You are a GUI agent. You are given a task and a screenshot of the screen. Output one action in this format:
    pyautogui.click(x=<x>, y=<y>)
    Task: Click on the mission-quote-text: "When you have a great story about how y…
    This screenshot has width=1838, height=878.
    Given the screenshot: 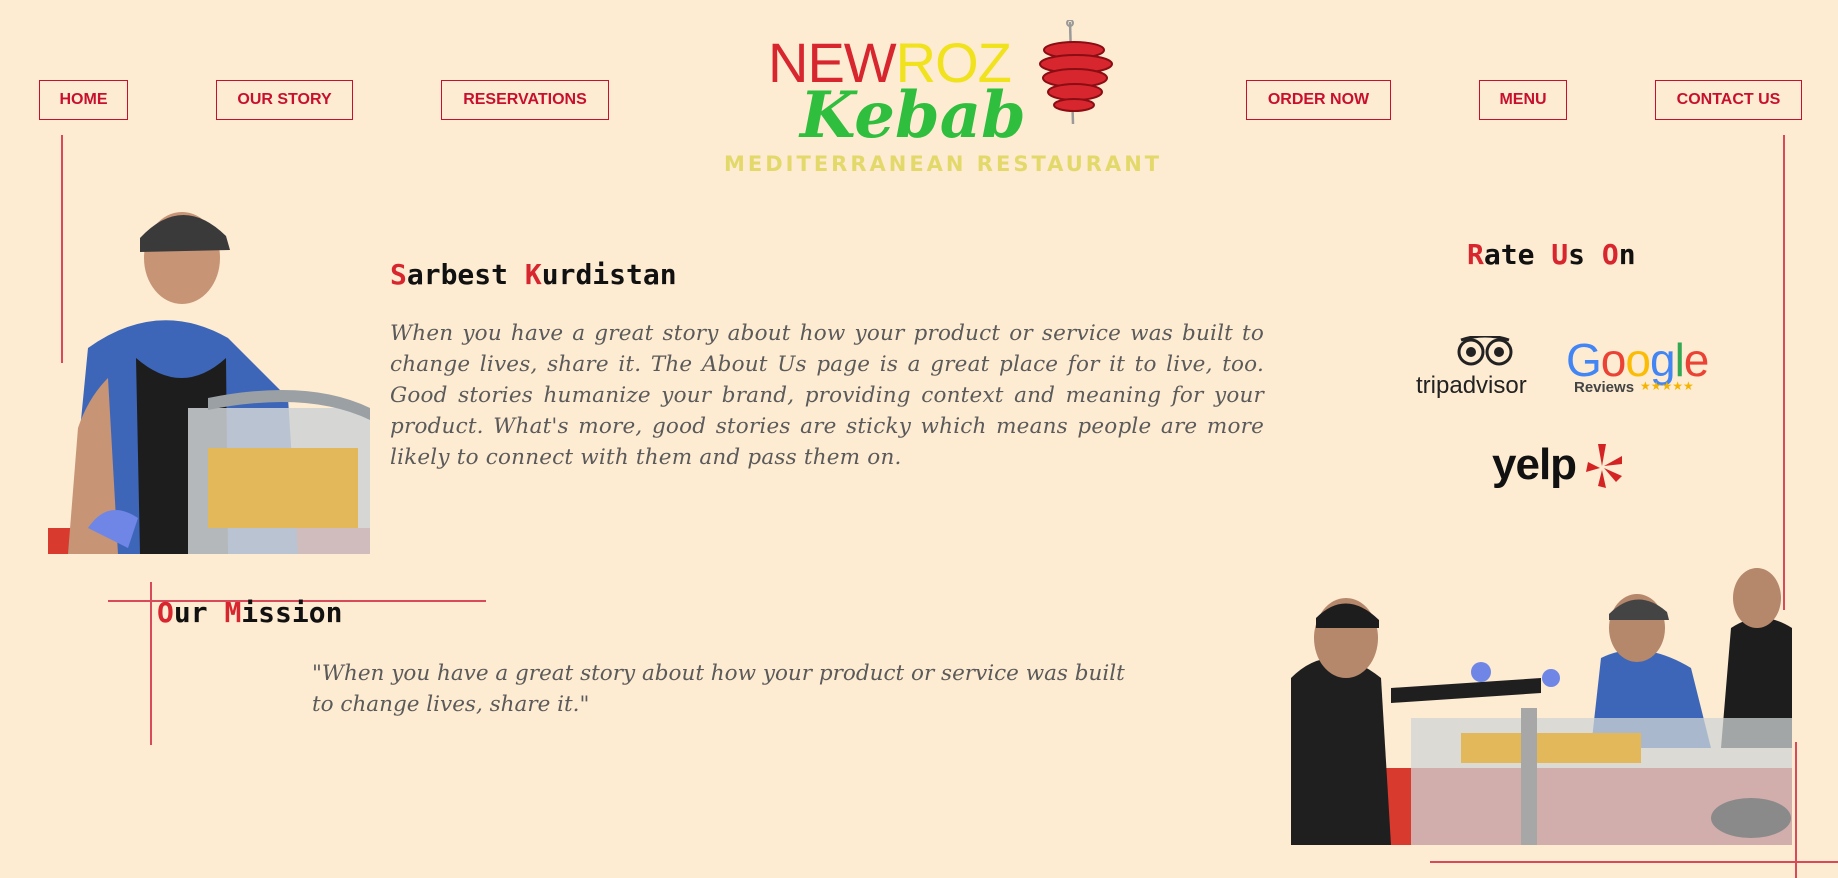 What is the action you would take?
    pyautogui.click(x=718, y=689)
    